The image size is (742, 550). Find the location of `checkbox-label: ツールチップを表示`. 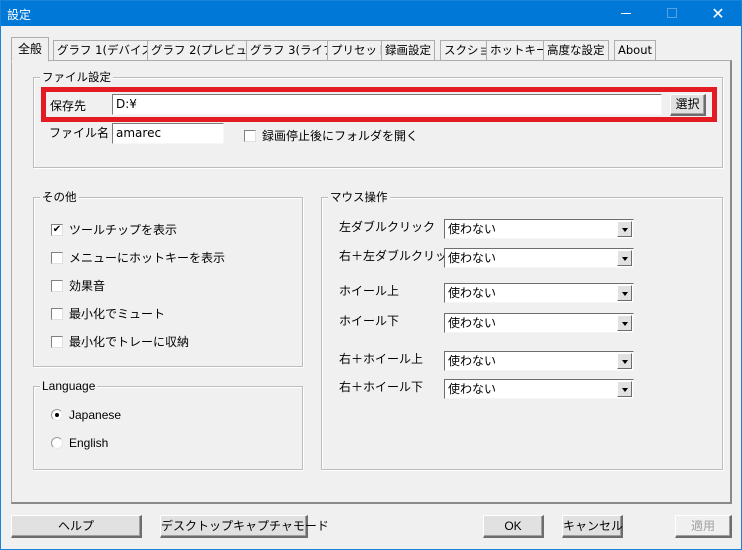

checkbox-label: ツールチップを表示 is located at coordinates (123, 230).